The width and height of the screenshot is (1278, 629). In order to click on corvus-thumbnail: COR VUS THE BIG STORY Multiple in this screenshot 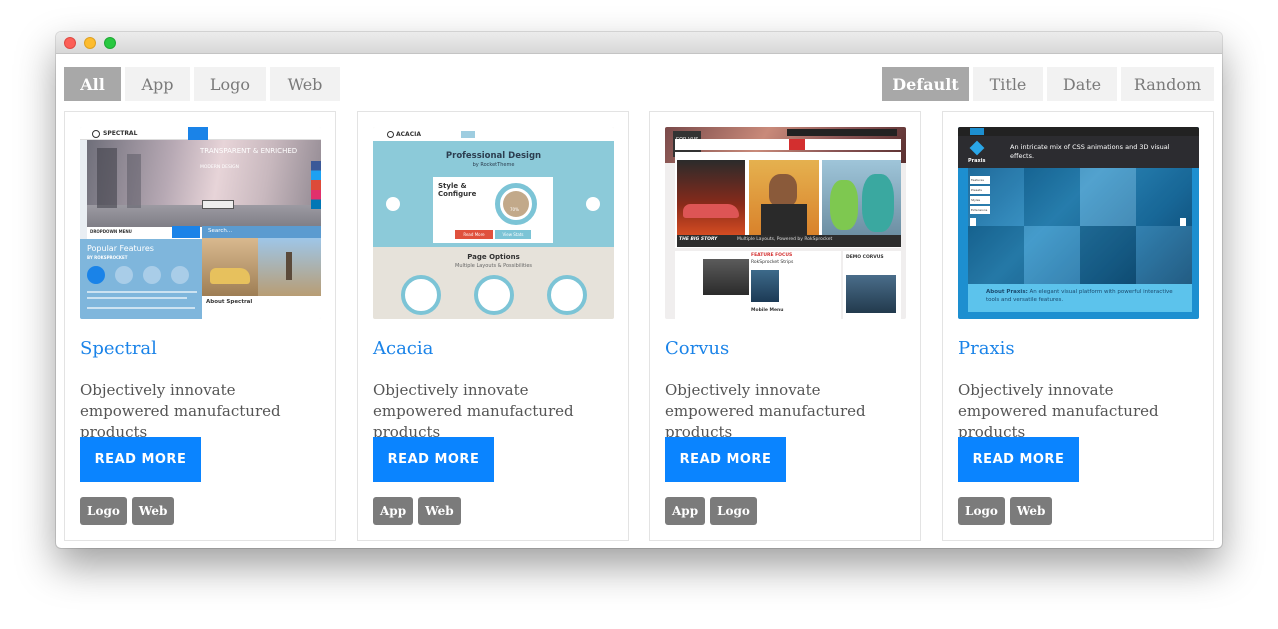, I will do `click(785, 223)`.